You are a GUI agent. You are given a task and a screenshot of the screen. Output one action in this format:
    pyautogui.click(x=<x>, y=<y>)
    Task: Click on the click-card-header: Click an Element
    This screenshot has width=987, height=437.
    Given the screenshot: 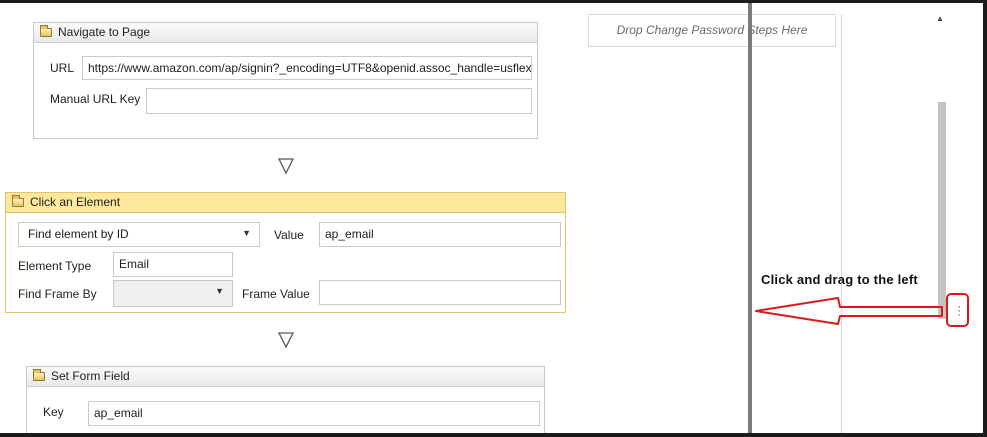 What is the action you would take?
    pyautogui.click(x=285, y=203)
    